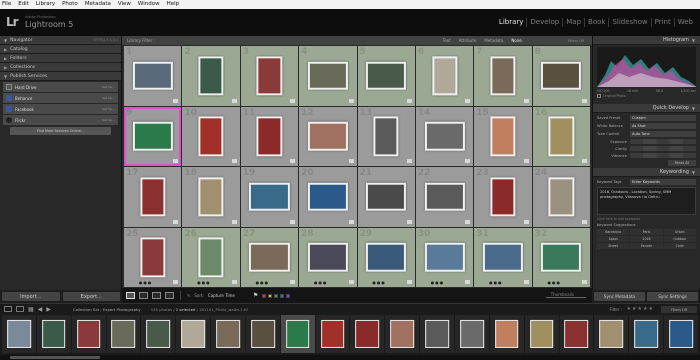 This screenshot has height=360, width=700. I want to click on menu-item-photo: Photo, so click(70, 4).